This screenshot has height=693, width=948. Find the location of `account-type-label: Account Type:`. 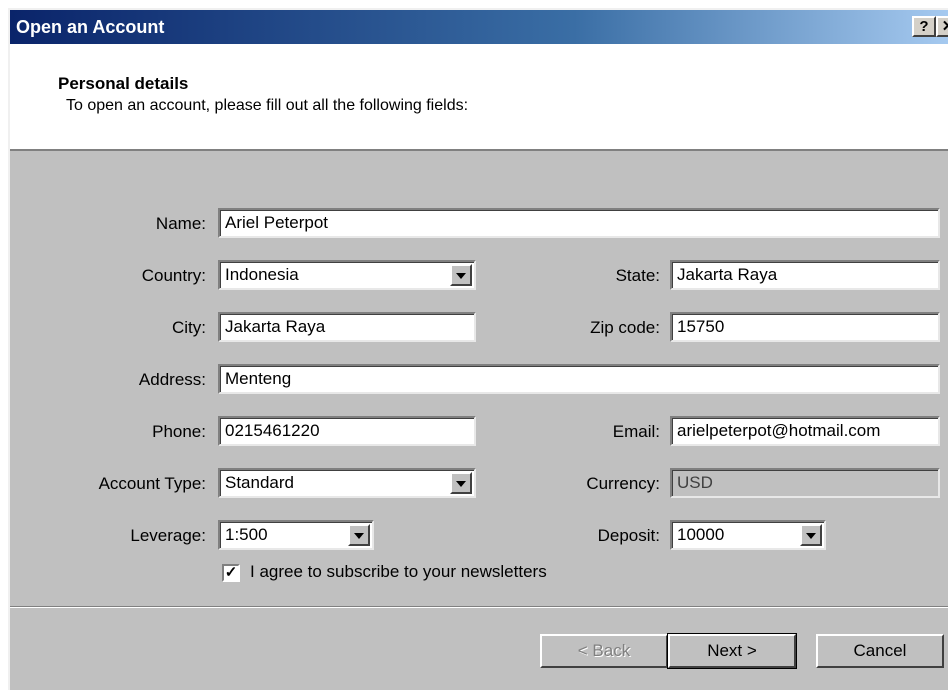

account-type-label: Account Type: is located at coordinates (152, 483).